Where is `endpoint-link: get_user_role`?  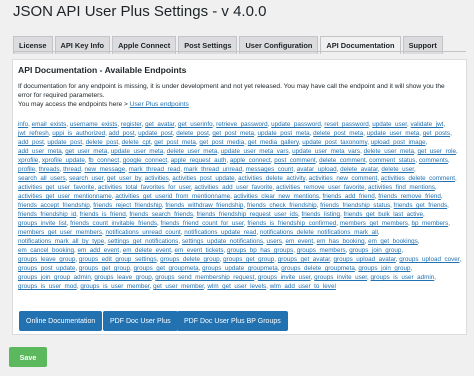
endpoint-link: get_user_role is located at coordinates (436, 151).